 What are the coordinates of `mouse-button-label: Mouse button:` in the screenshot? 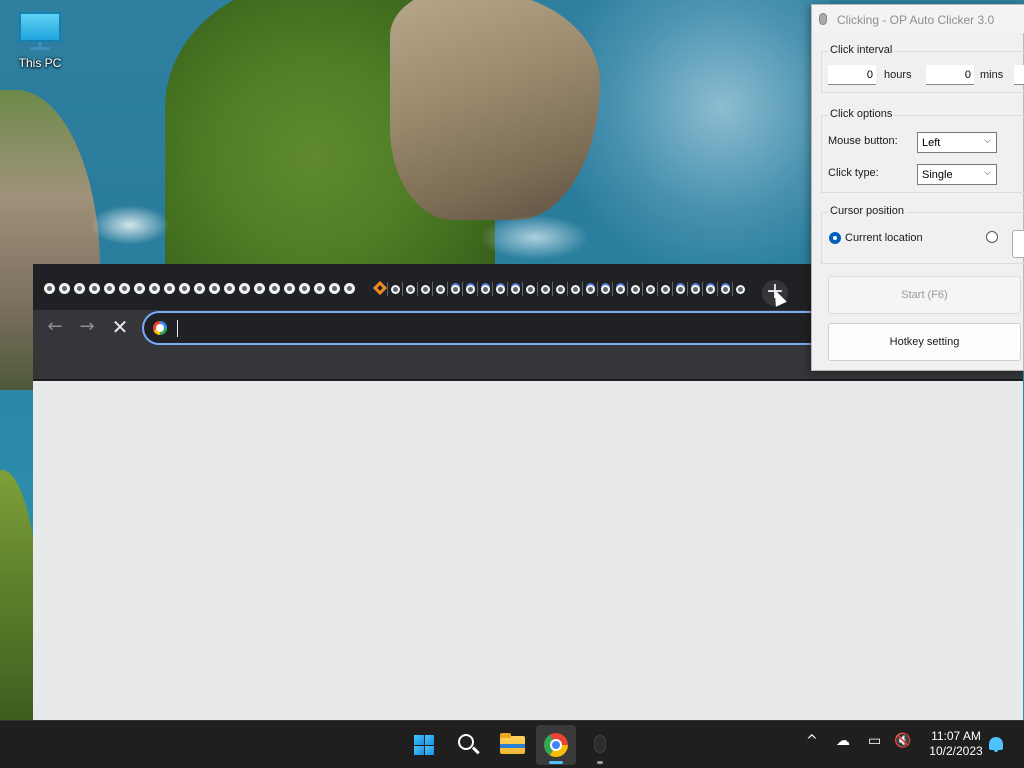 It's located at (863, 141).